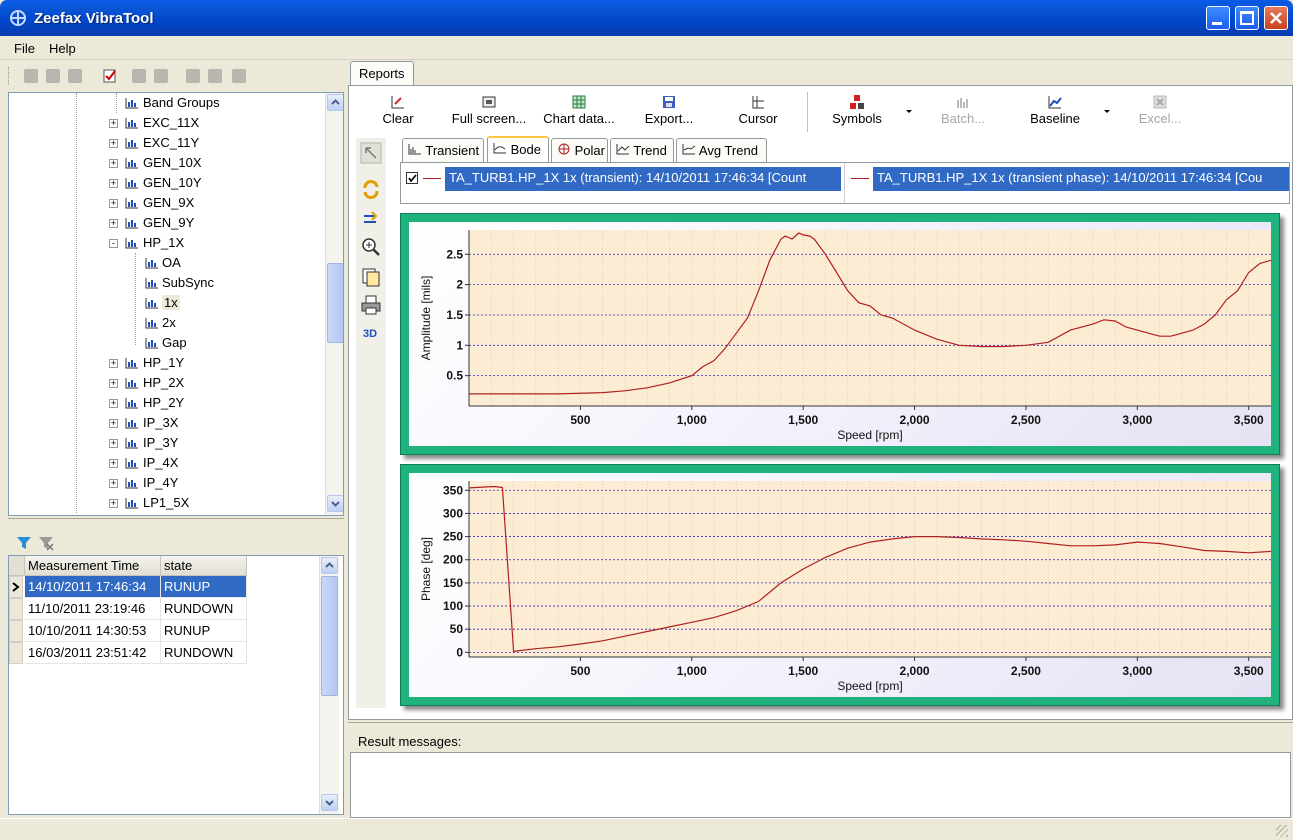  Describe the element at coordinates (857, 114) in the screenshot. I see `symbols-button: Symbols` at that location.